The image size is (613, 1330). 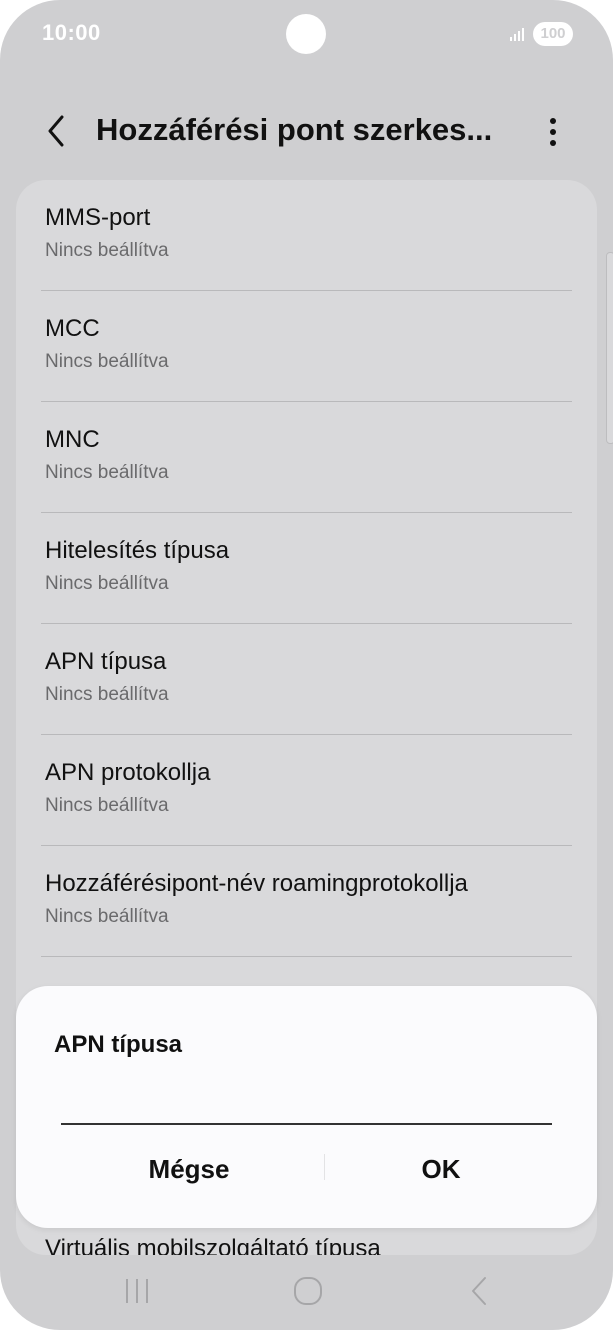 What do you see at coordinates (306, 568) in the screenshot?
I see `setting-row-auth-type: Hitelesítés típusa Nincs beállítva` at bounding box center [306, 568].